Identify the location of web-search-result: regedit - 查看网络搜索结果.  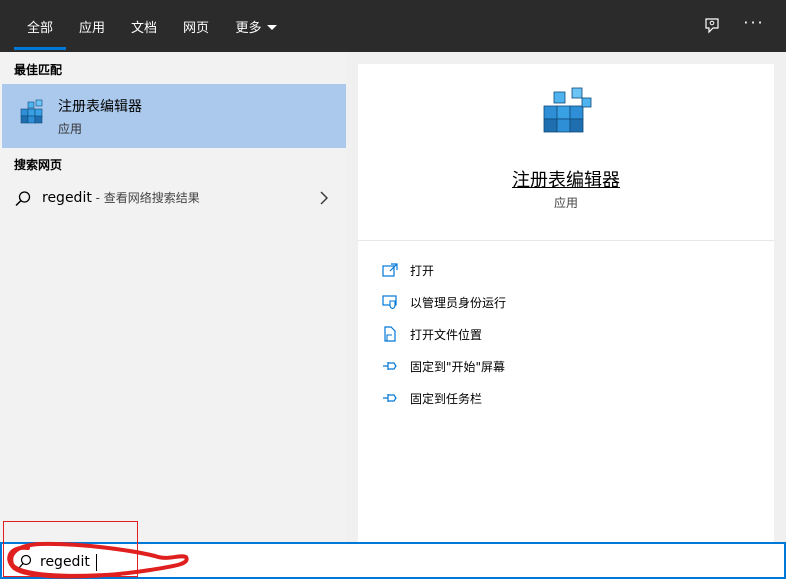
(174, 198).